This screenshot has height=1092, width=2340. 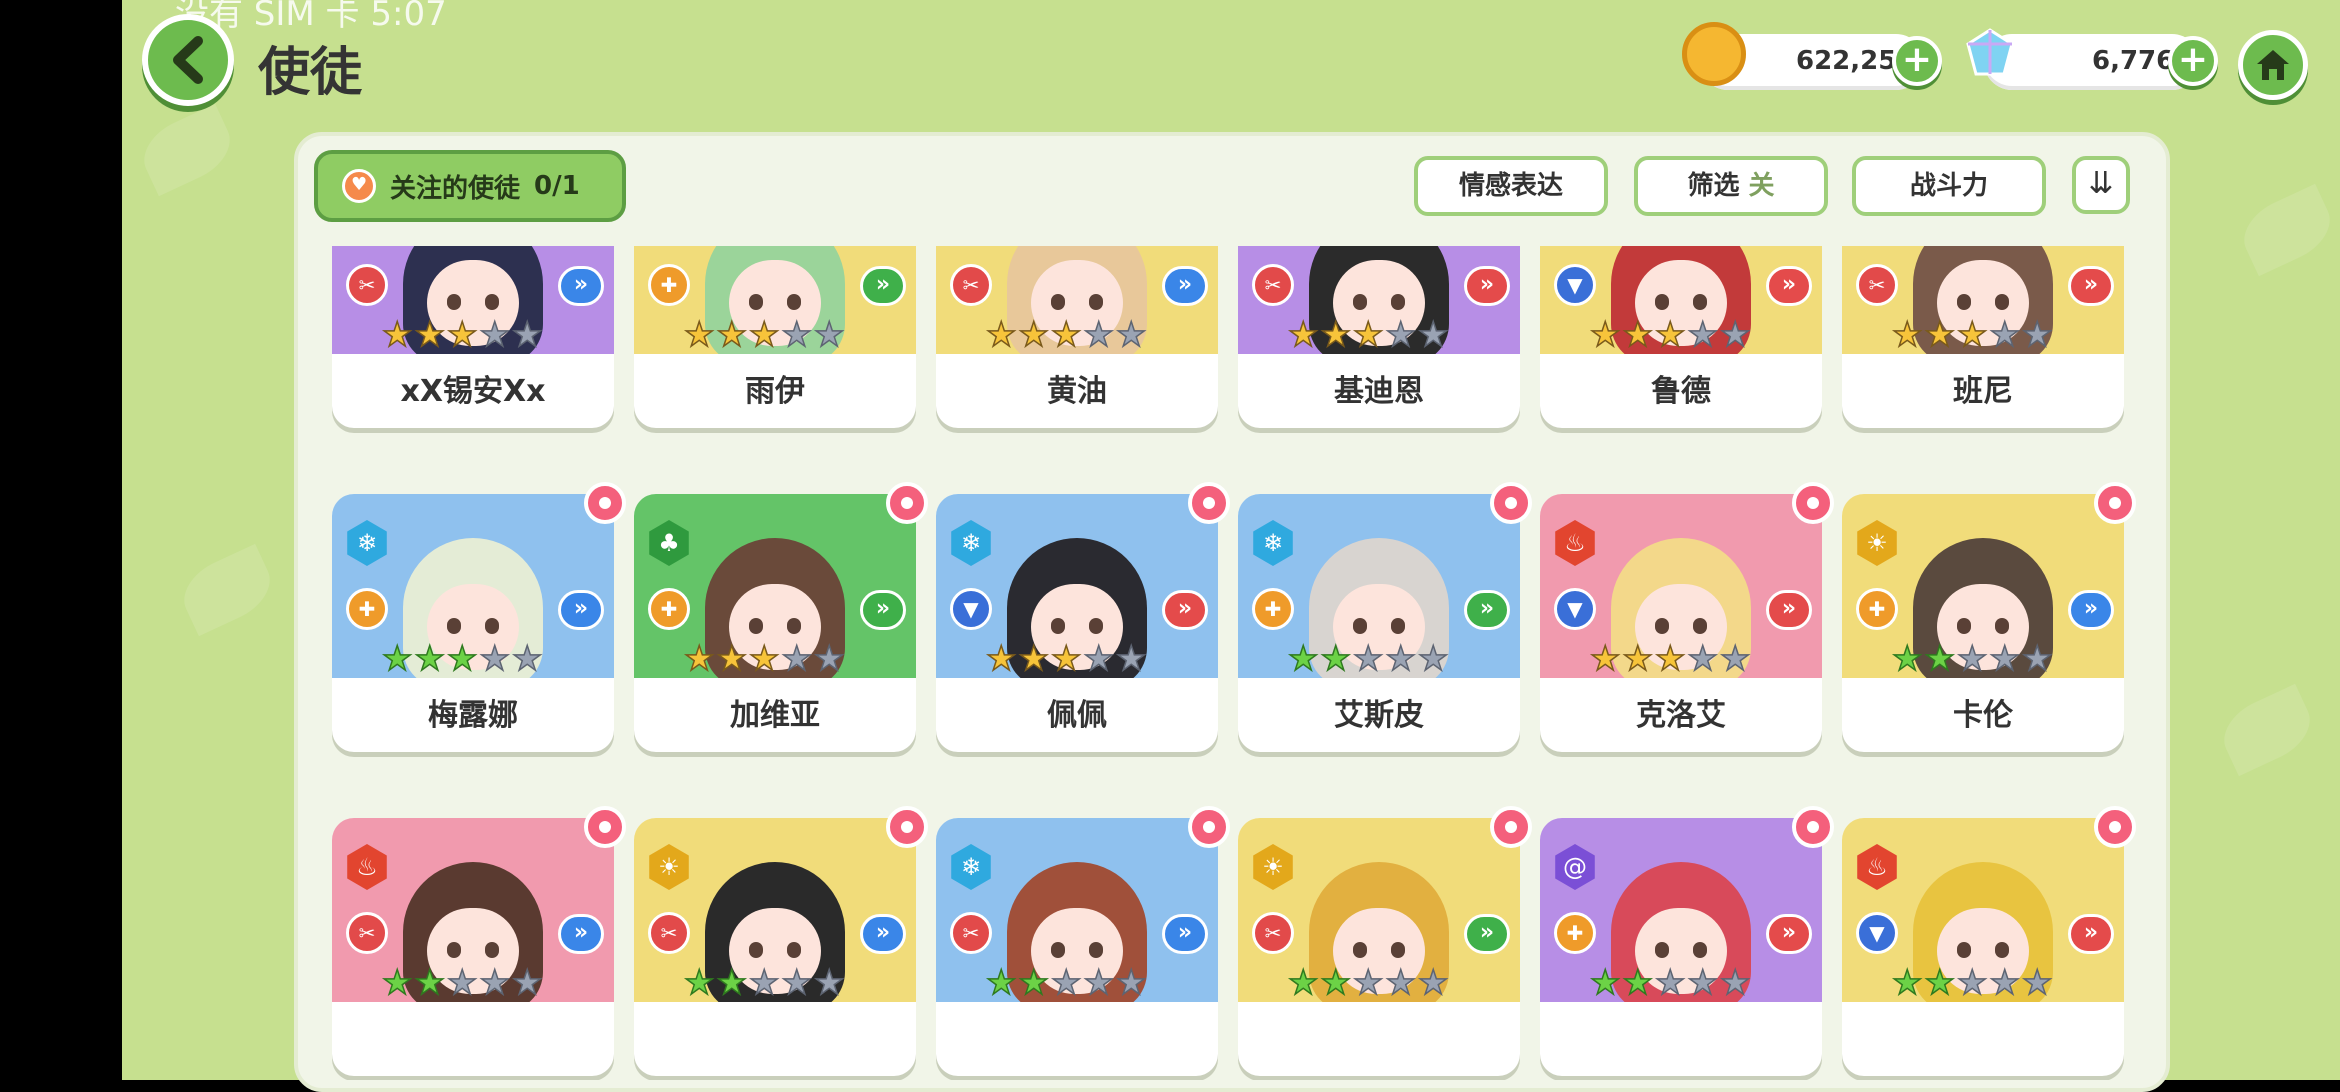 What do you see at coordinates (1379, 391) in the screenshot?
I see `character-name: 基迪恩` at bounding box center [1379, 391].